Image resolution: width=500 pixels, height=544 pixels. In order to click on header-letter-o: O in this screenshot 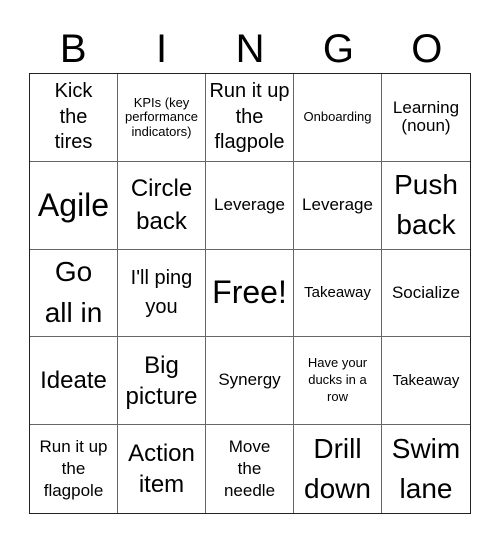, I will do `click(427, 49)`.